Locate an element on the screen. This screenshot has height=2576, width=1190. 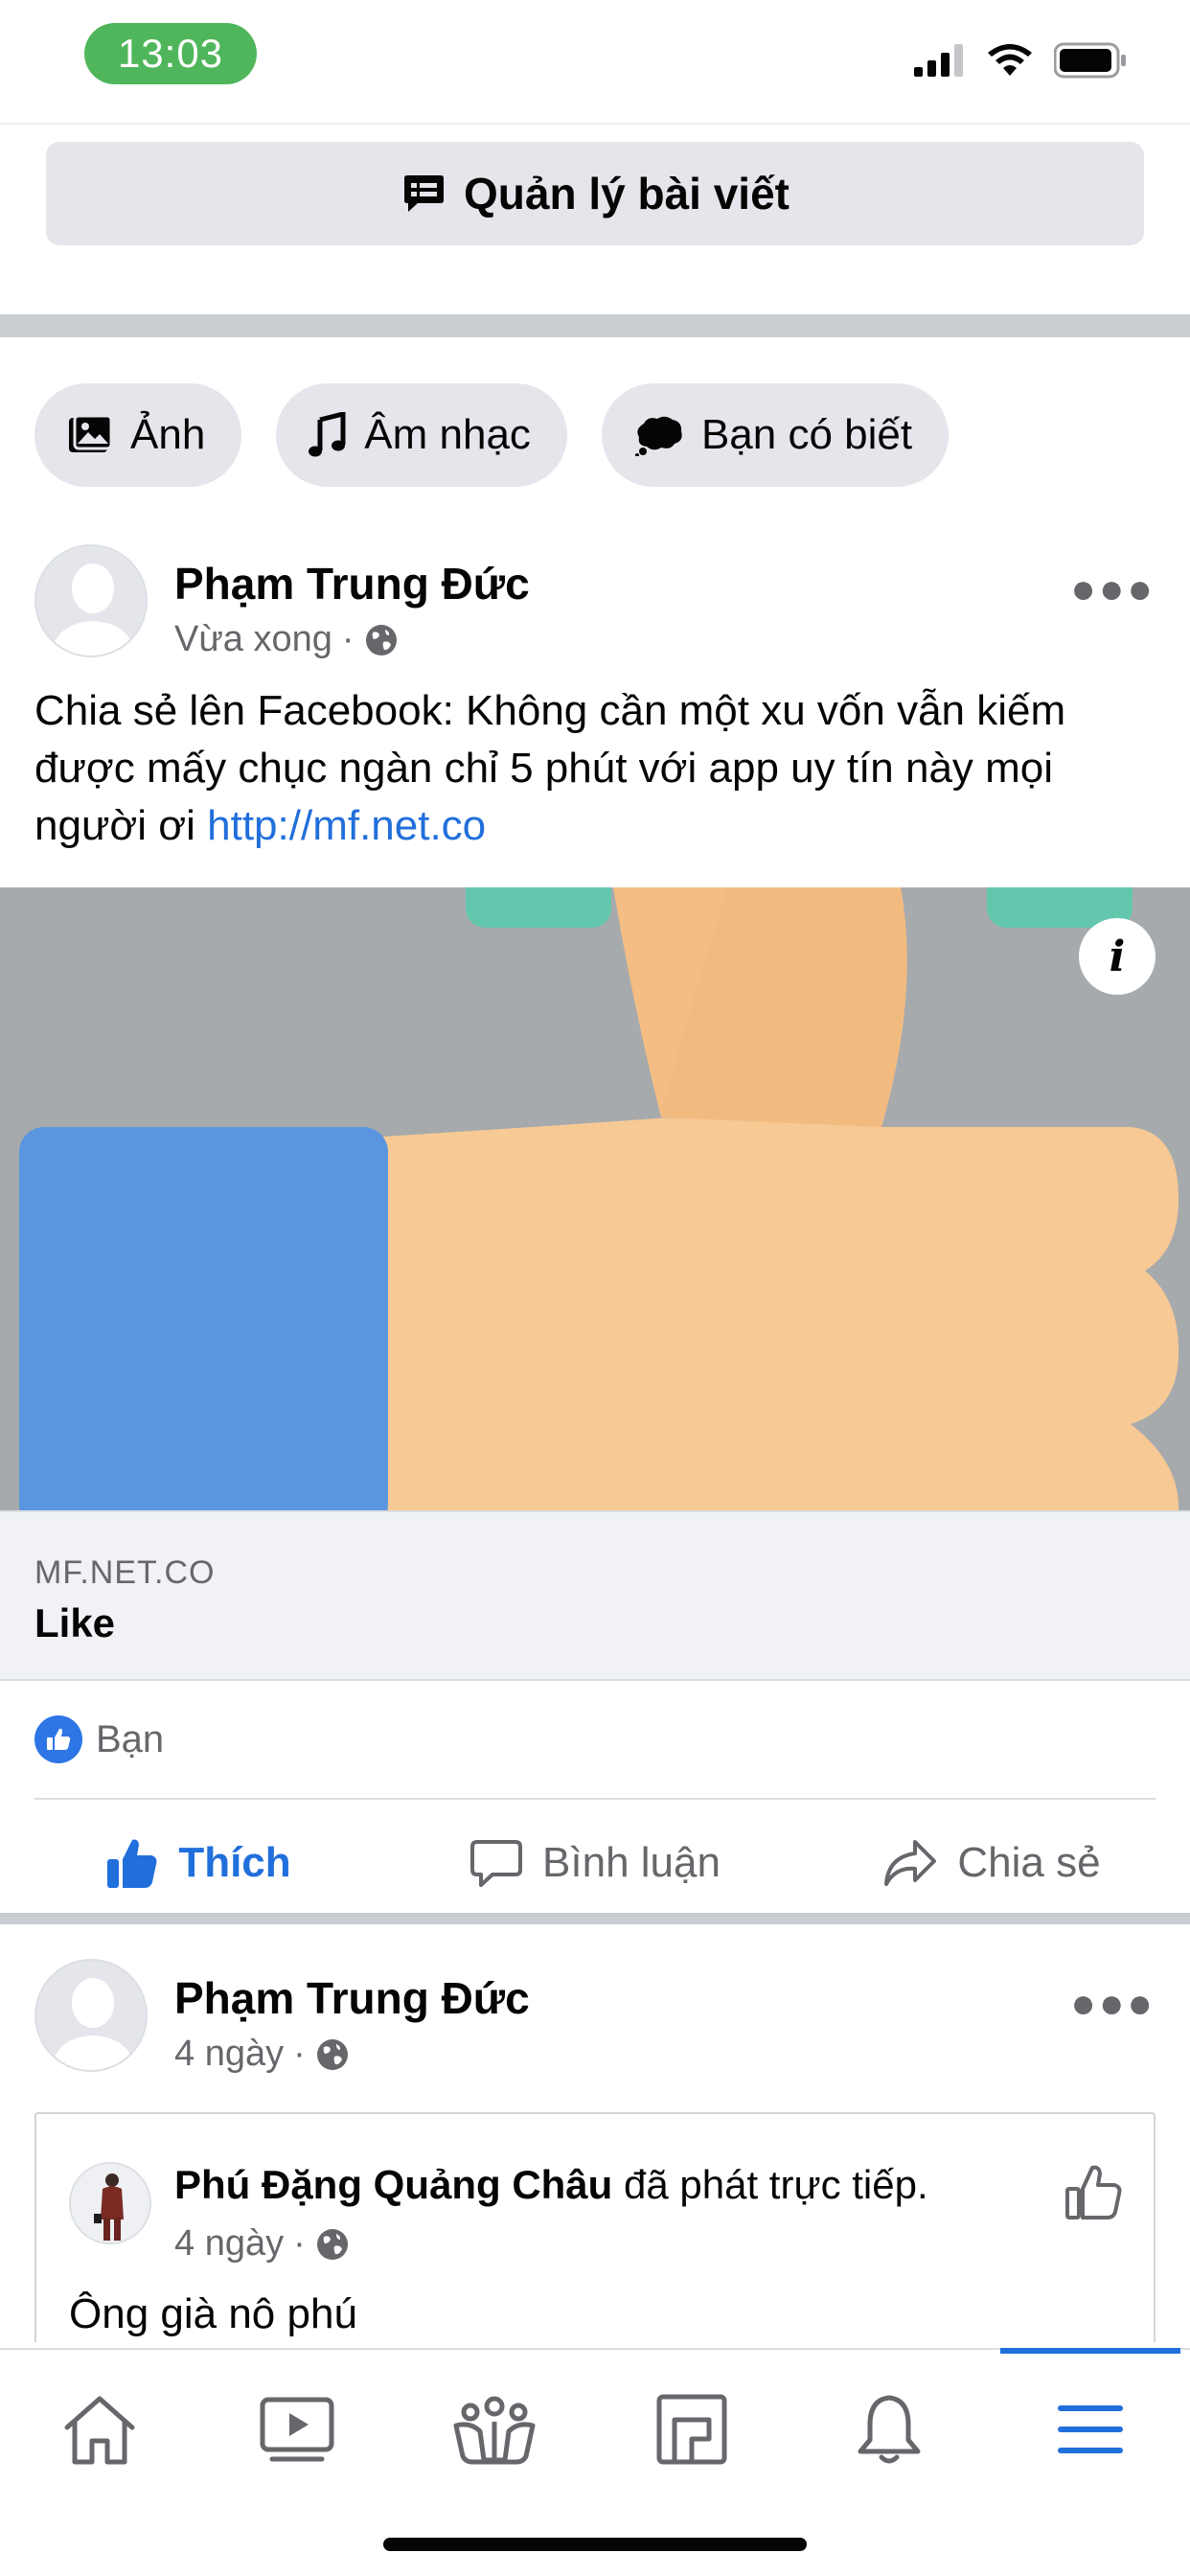
post2-meta: 4 ngày · is located at coordinates (262, 2054).